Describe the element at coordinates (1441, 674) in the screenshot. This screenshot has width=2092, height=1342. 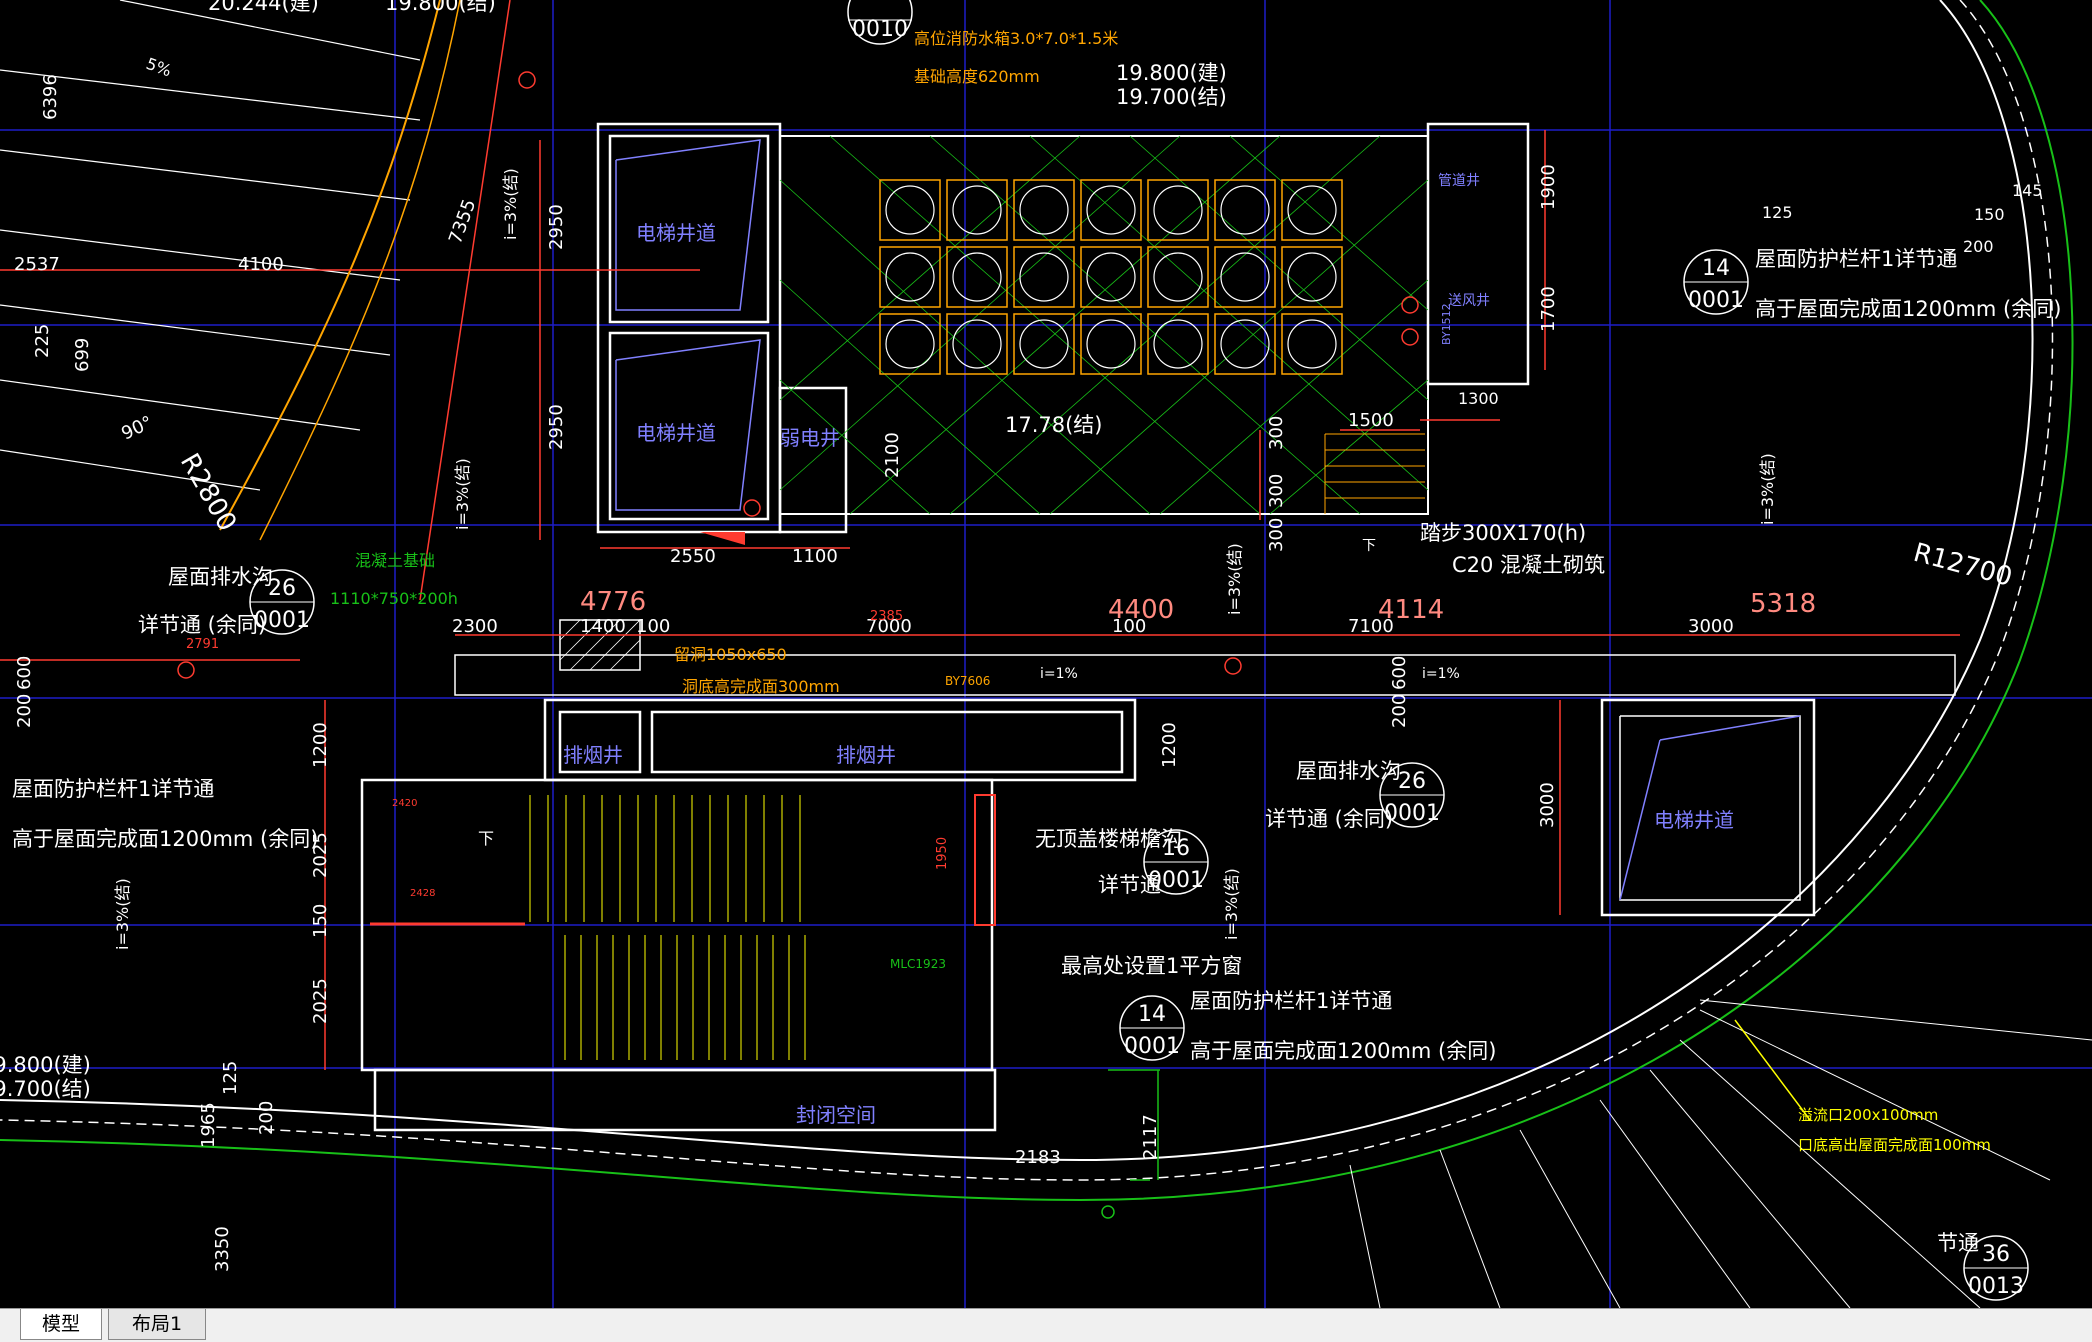
I see `slope-1-b: i=1%` at that location.